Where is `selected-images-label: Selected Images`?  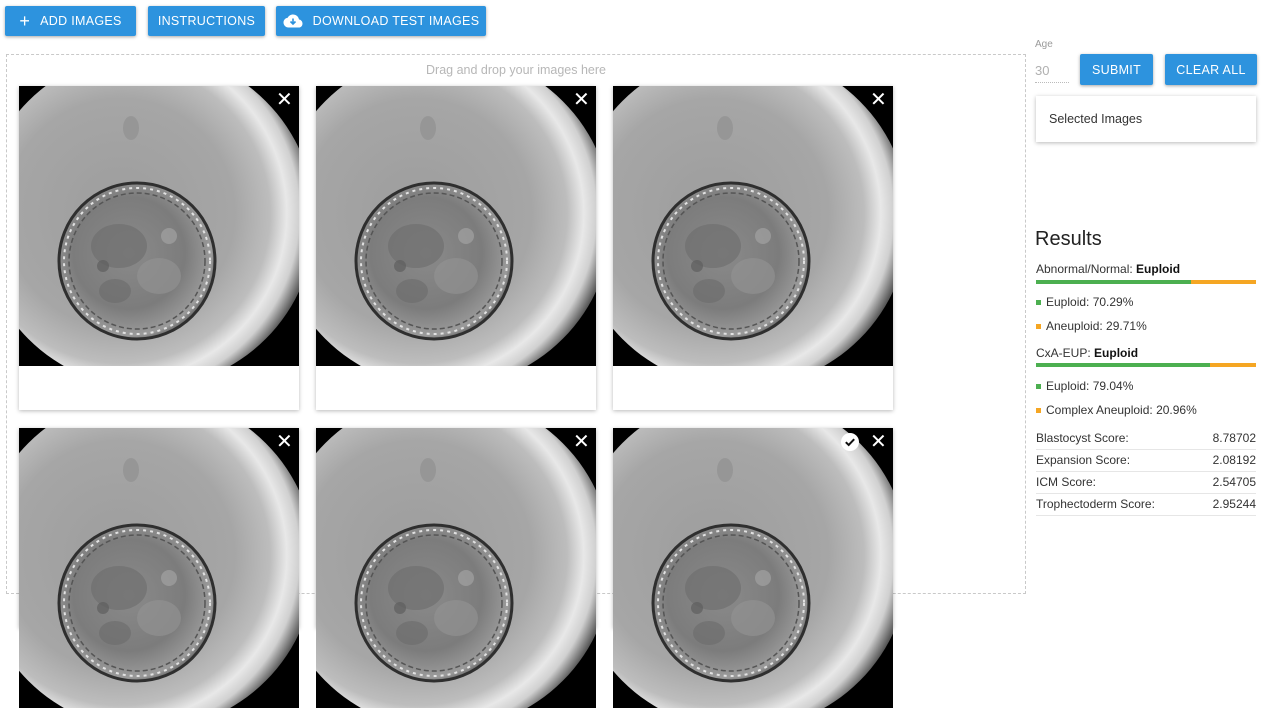
selected-images-label: Selected Images is located at coordinates (1096, 119).